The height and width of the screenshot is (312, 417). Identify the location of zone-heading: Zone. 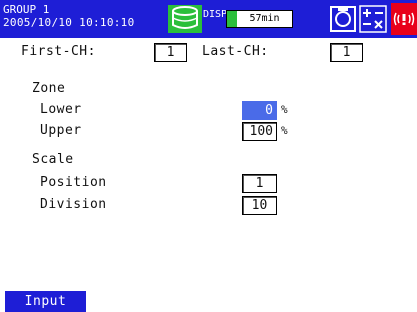
(49, 88).